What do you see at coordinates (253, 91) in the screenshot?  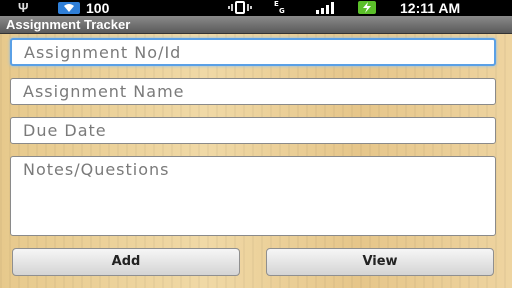 I see `assignment-name-input` at bounding box center [253, 91].